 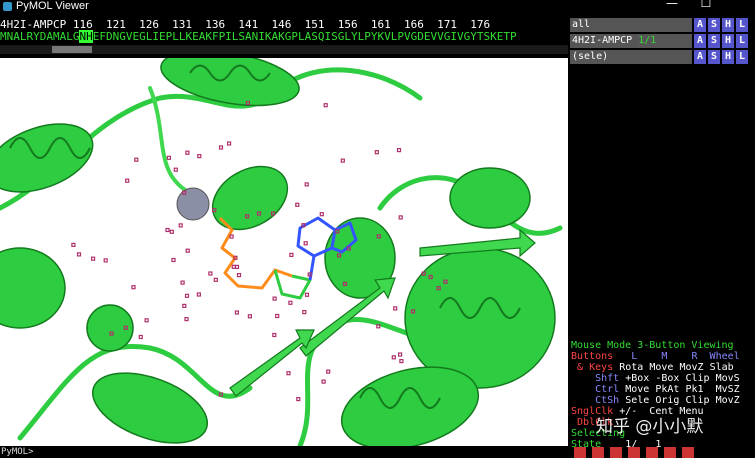 What do you see at coordinates (655, 367) in the screenshot?
I see `mouse-keys-row: & Keys Rota Move MovZ Slab` at bounding box center [655, 367].